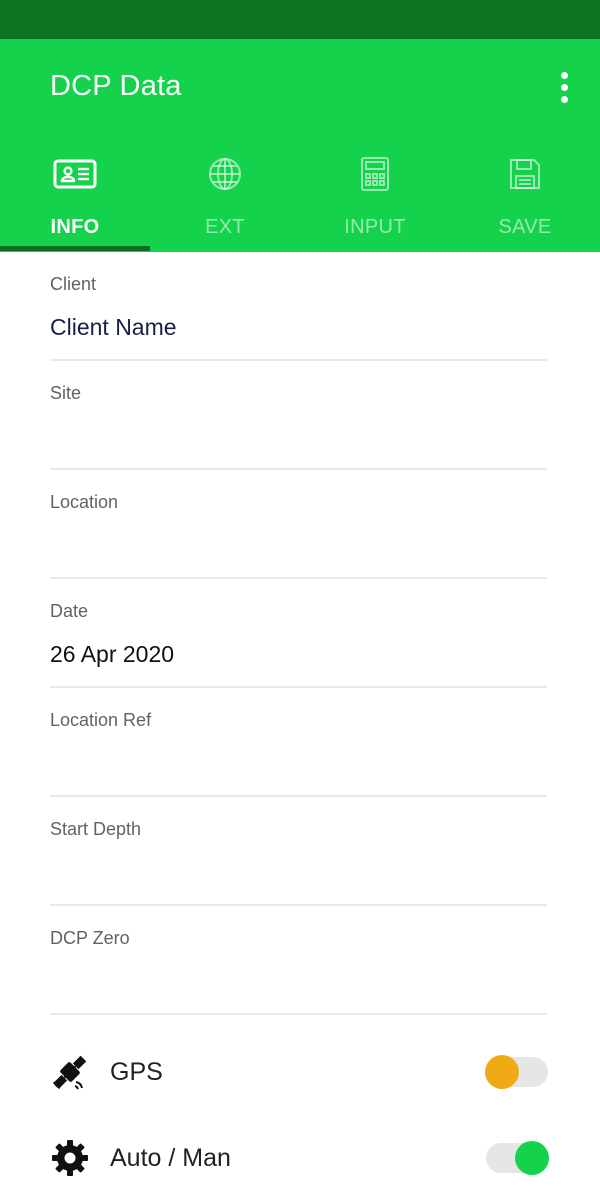  I want to click on gps-row: GPS, so click(300, 1073).